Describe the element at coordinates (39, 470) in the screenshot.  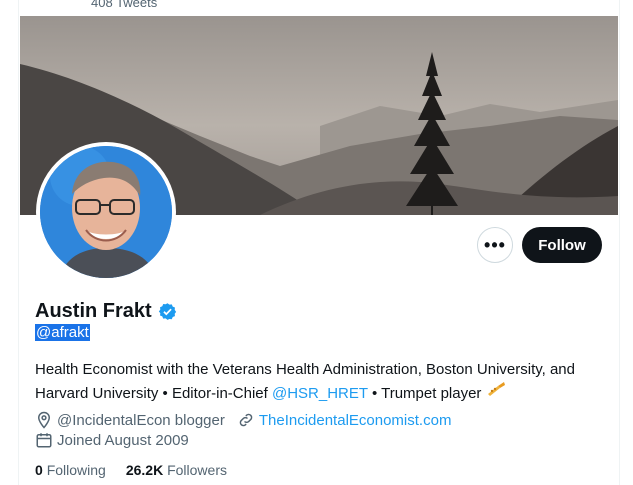
I see `following-count: 0` at that location.